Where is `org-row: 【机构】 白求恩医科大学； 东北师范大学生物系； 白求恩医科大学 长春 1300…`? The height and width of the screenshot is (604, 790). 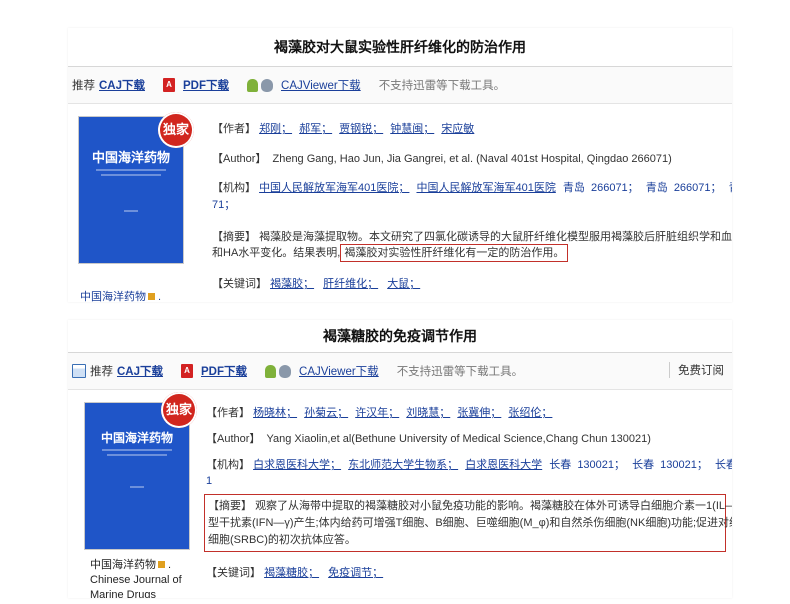 org-row: 【机构】 白求恩医科大学； 东北师范大学生物系； 白求恩医科大学 长春 1300… is located at coordinates (469, 465).